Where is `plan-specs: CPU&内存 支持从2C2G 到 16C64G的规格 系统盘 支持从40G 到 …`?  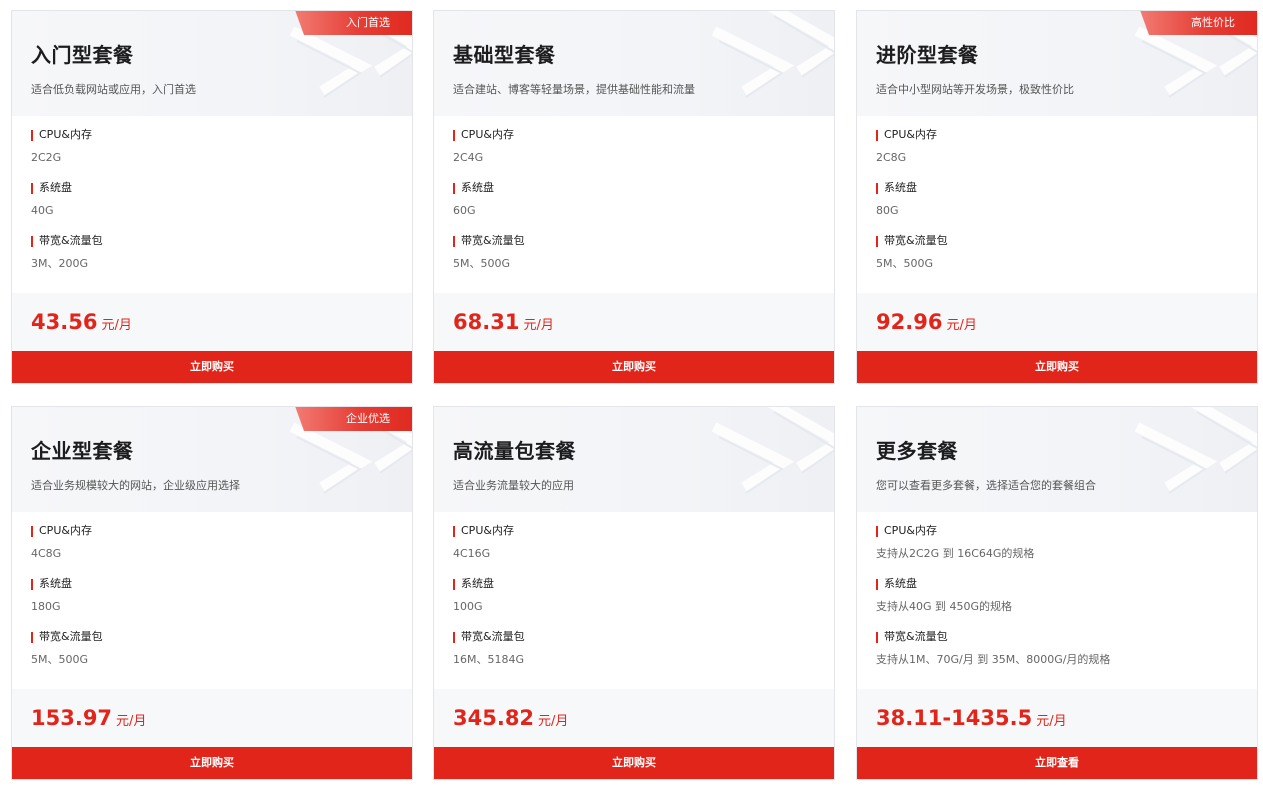
plan-specs: CPU&内存 支持从2C2G 到 16C64G的规格 系统盘 支持从40G 到 … is located at coordinates (1061, 603).